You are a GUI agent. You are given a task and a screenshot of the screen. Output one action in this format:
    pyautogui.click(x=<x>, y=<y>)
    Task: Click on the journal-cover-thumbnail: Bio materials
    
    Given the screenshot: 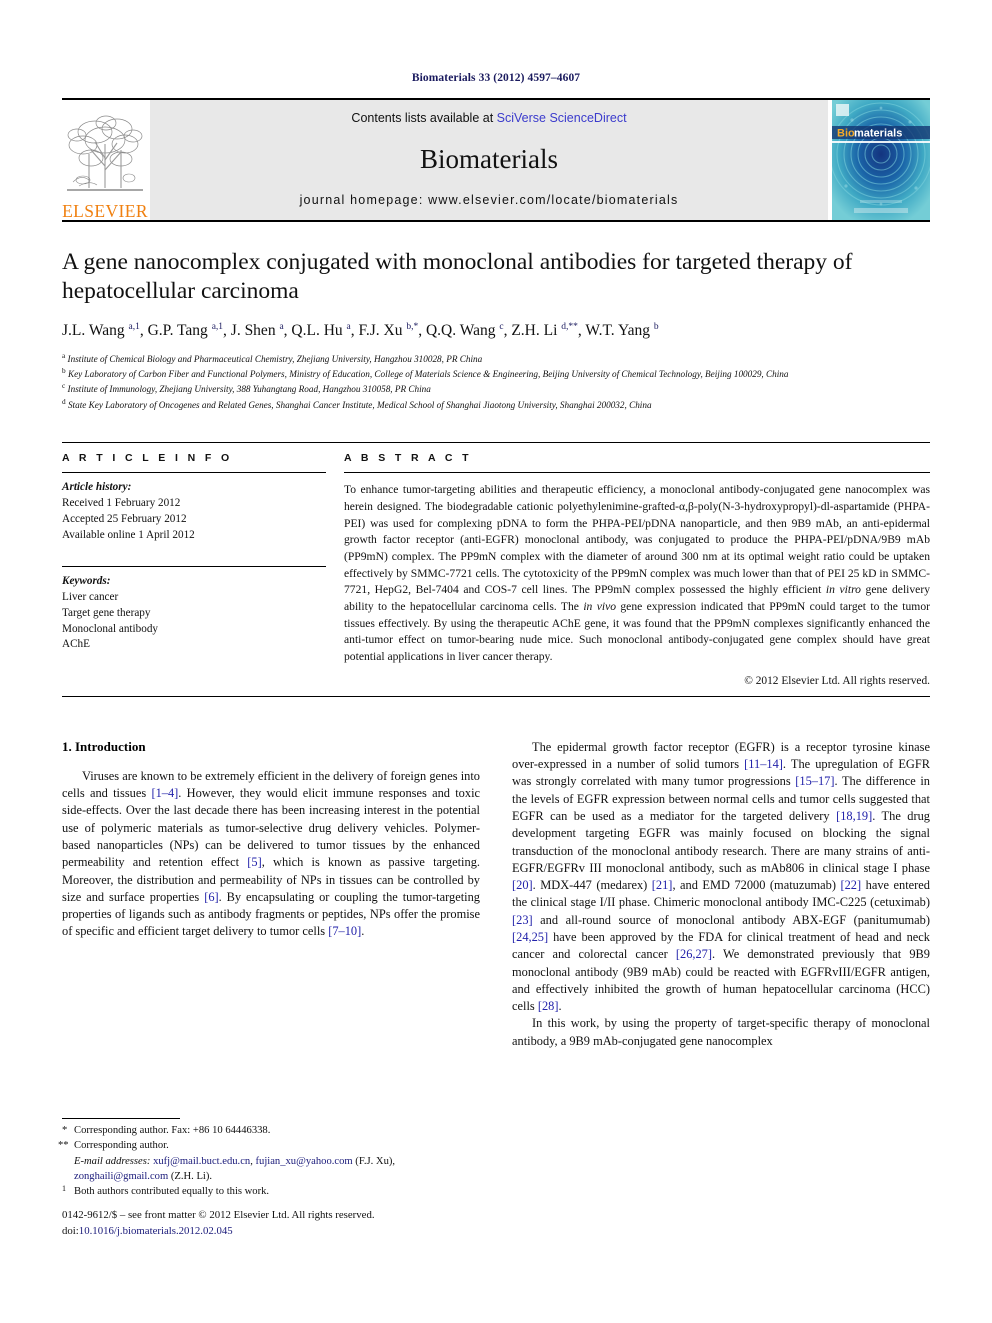 What is the action you would take?
    pyautogui.click(x=881, y=160)
    